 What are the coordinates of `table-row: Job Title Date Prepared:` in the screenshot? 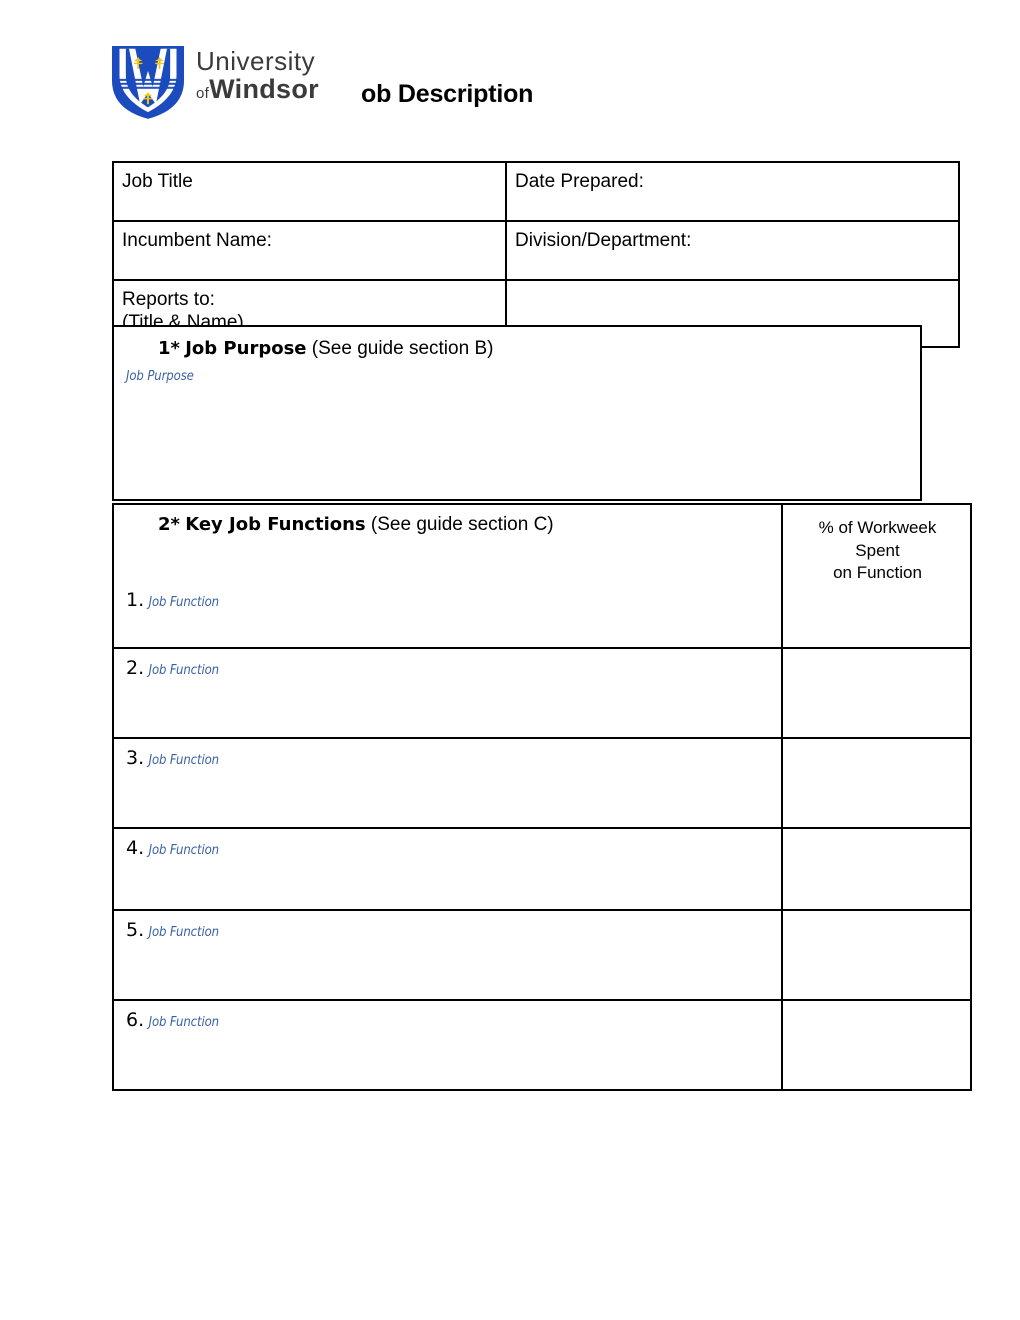 It's located at (536, 191).